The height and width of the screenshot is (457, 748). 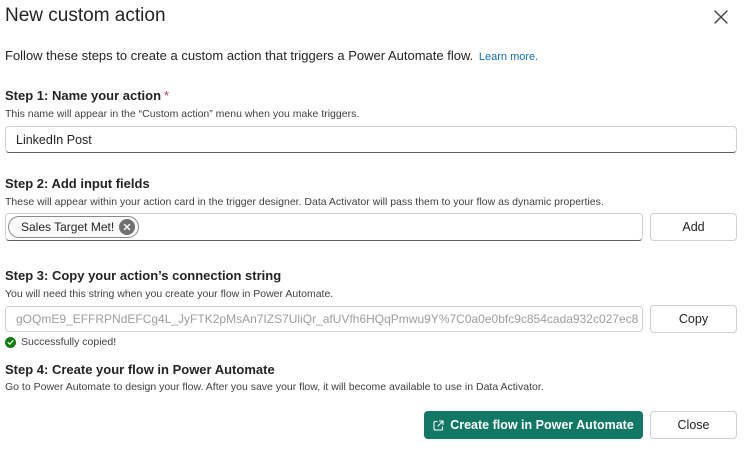 What do you see at coordinates (508, 57) in the screenshot?
I see `learn-more-link: Learn more.` at bounding box center [508, 57].